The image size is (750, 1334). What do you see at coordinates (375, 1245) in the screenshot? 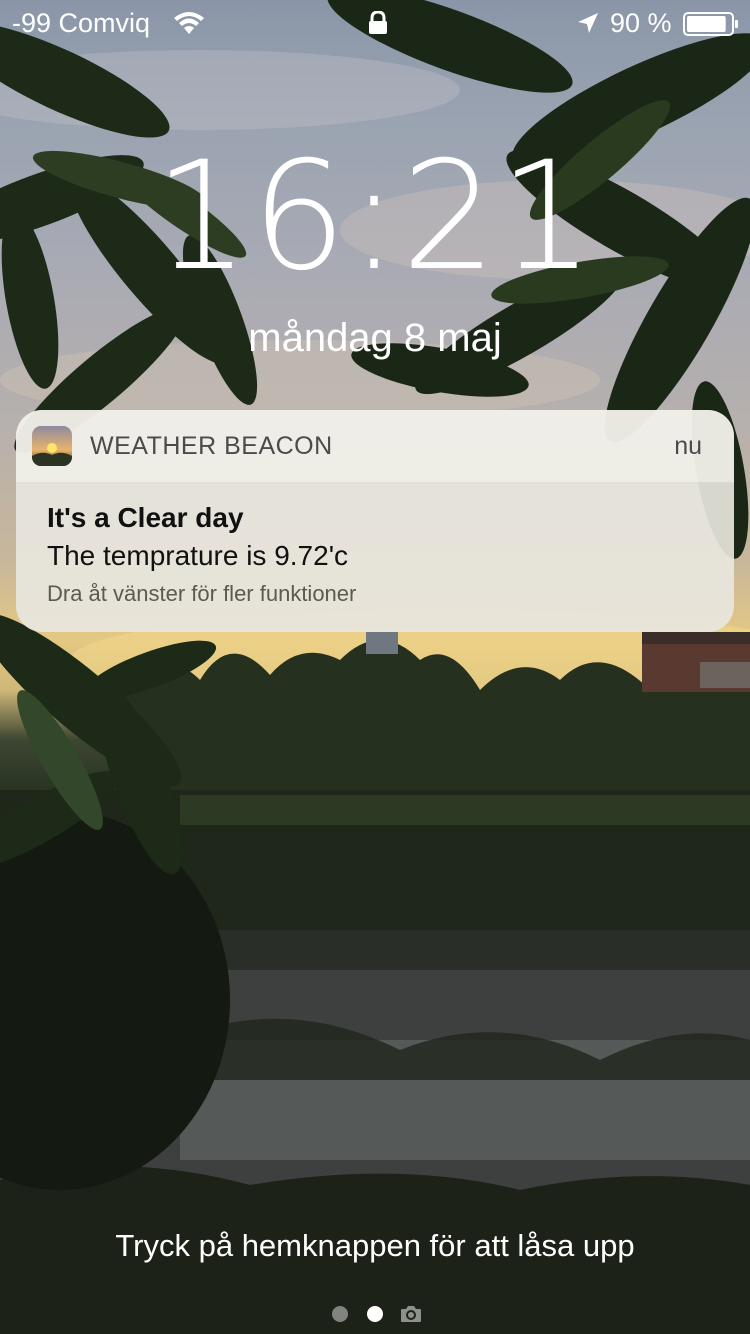
I see `unlock-hint: Tryck på hemknappen för att låsa upp` at bounding box center [375, 1245].